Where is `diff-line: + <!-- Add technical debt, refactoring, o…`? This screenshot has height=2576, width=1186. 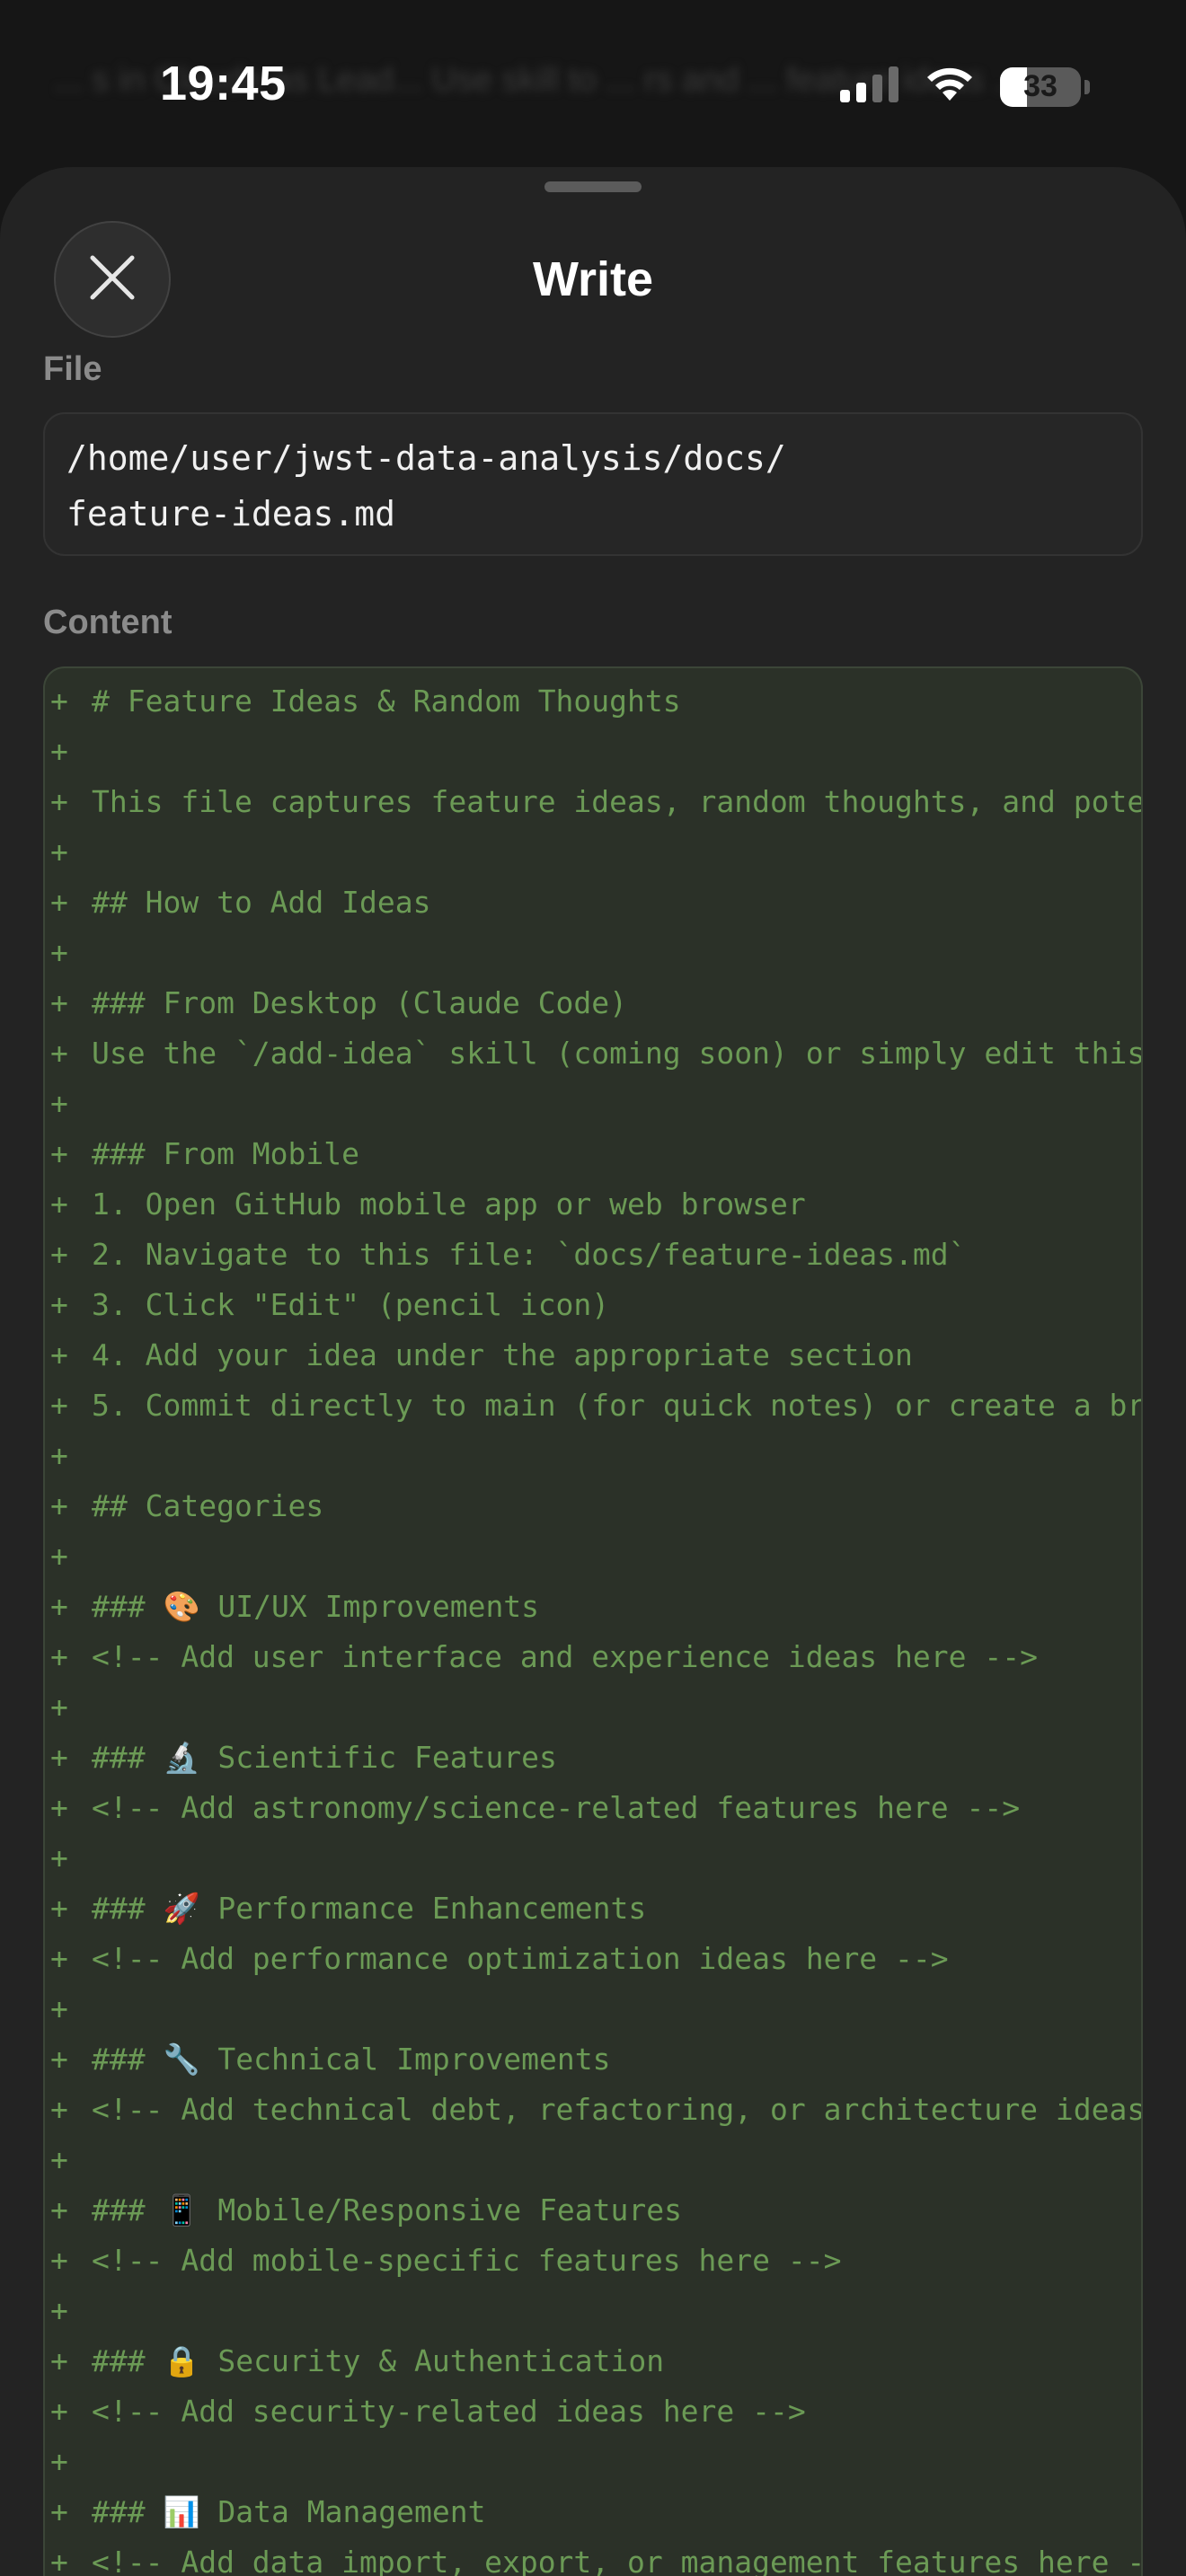 diff-line: + <!-- Add technical debt, refactoring, o… is located at coordinates (594, 2110).